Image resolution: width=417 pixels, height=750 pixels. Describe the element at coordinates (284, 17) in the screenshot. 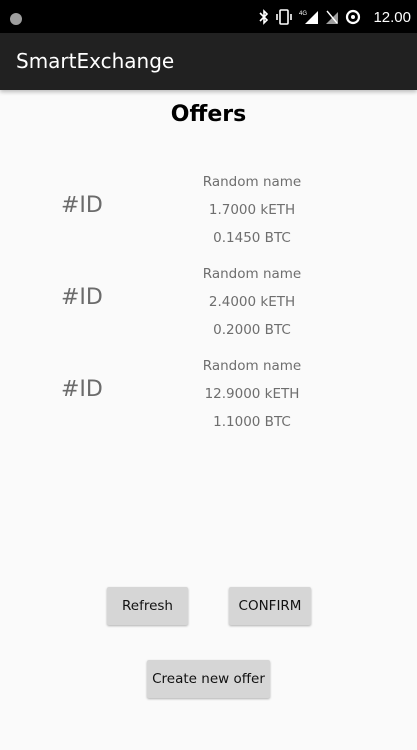

I see `vibrate-icon` at that location.